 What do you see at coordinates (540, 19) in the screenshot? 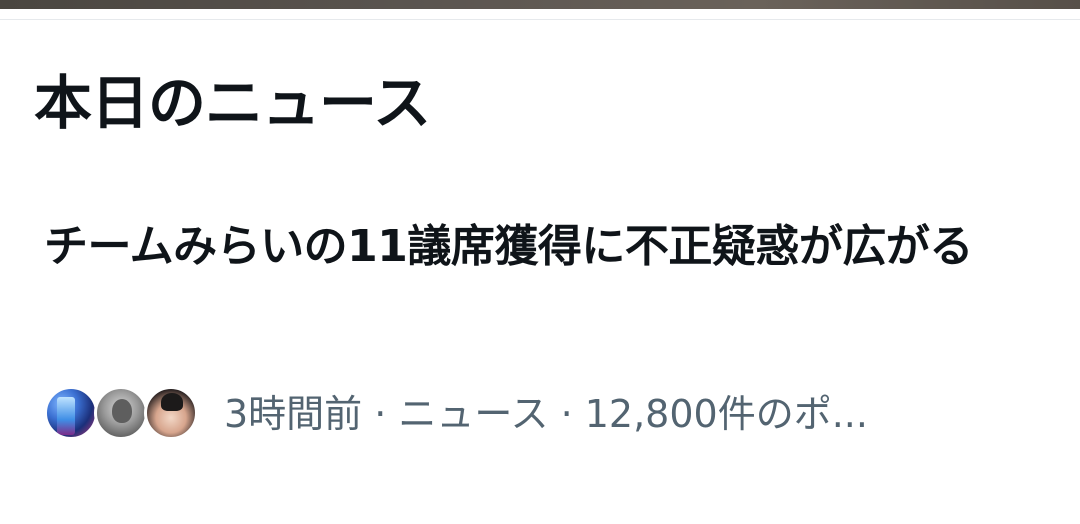
I see `section-divider` at bounding box center [540, 19].